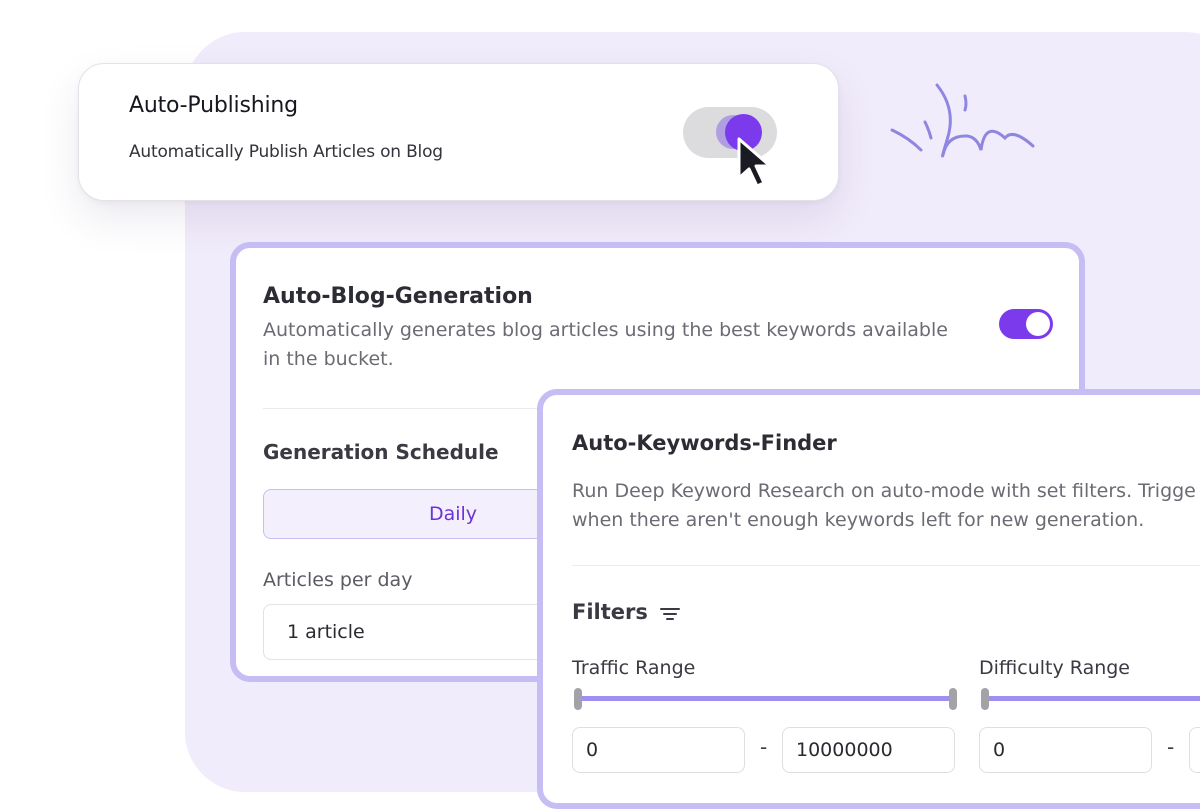 This screenshot has height=809, width=1200. Describe the element at coordinates (658, 750) in the screenshot. I see `traffic-min-input: 0` at that location.